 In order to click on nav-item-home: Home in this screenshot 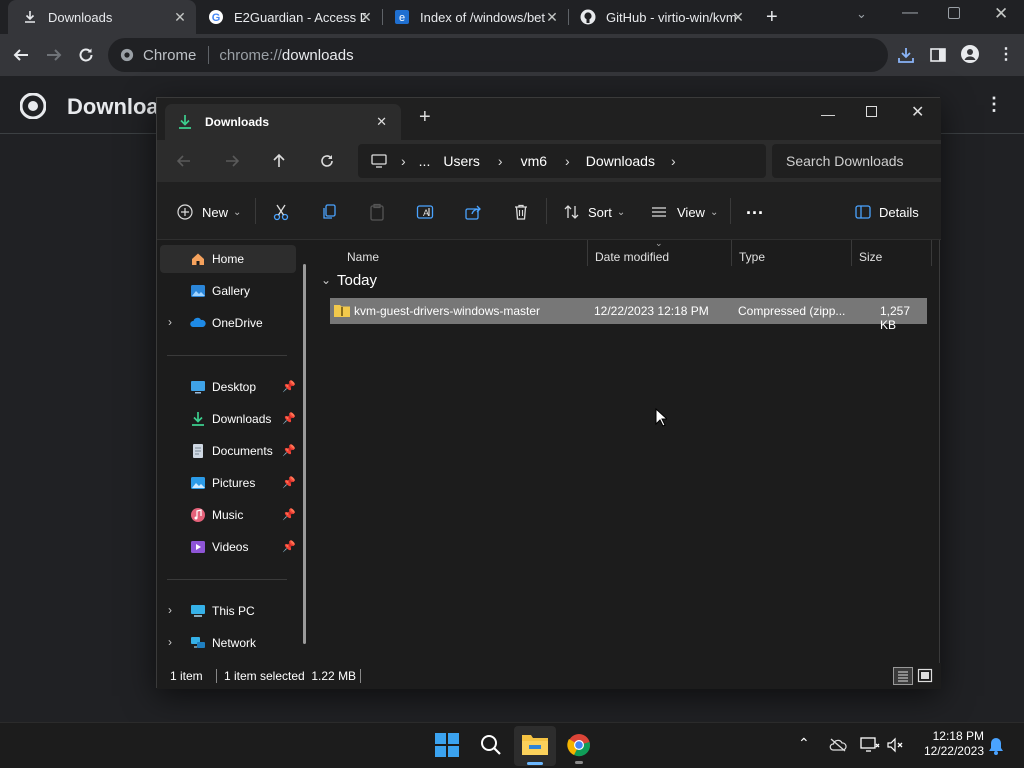, I will do `click(228, 259)`.